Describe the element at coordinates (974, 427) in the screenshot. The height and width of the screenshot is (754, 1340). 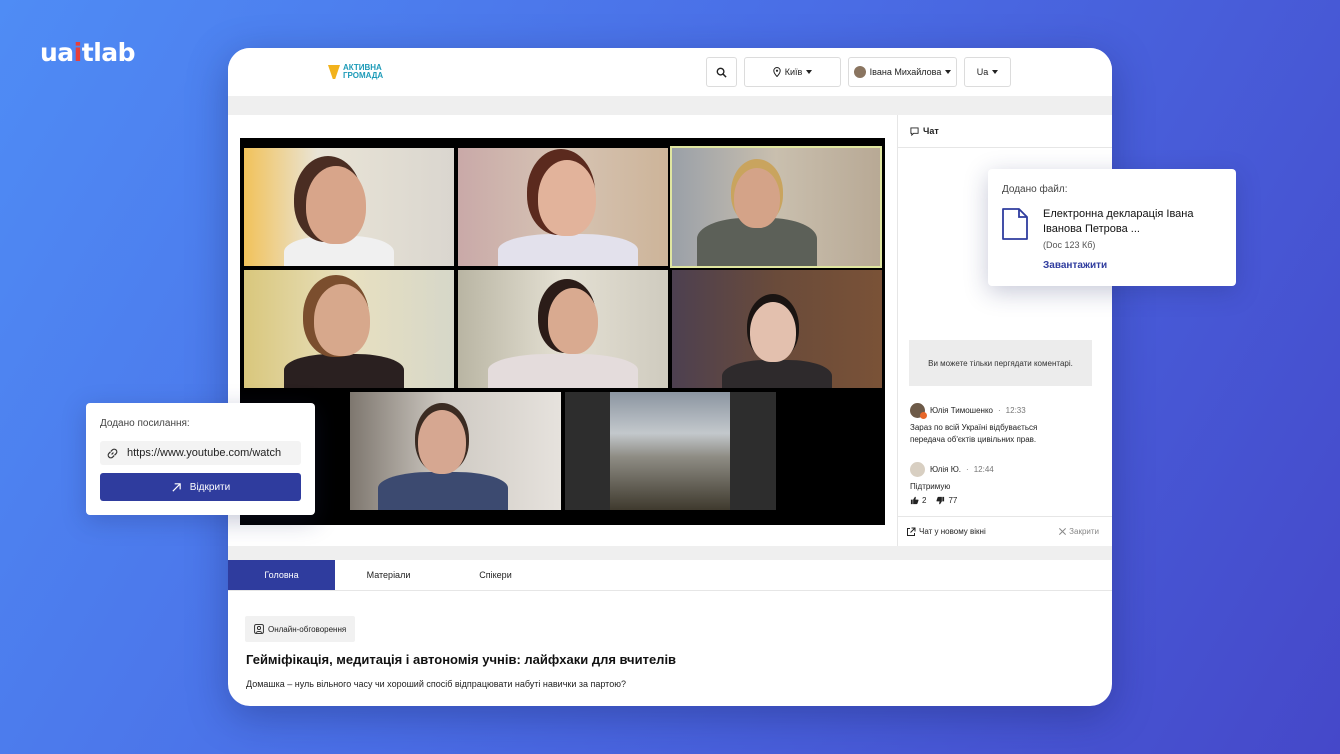
I see `message-text: Зараз по всій Україні відбувається` at that location.